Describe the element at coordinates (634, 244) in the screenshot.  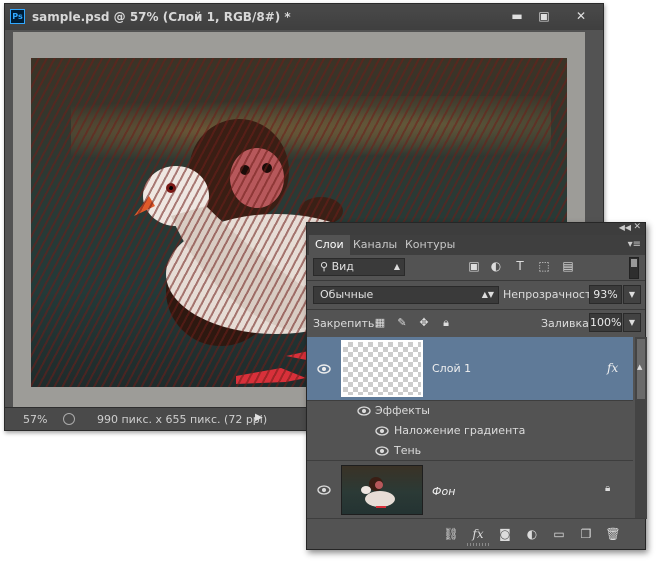
I see `panel-menu-icon: ▾≡` at that location.